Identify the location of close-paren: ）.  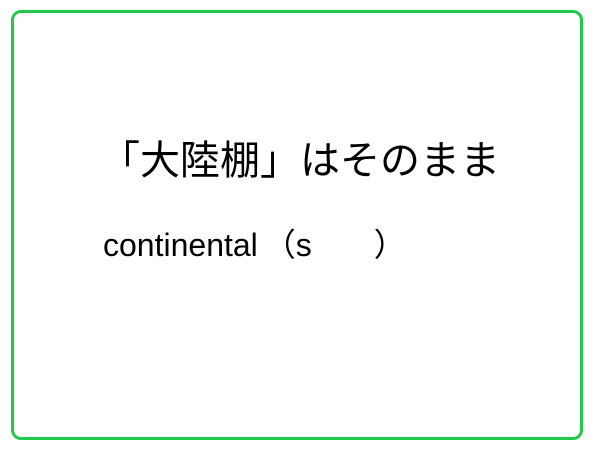
(389, 245).